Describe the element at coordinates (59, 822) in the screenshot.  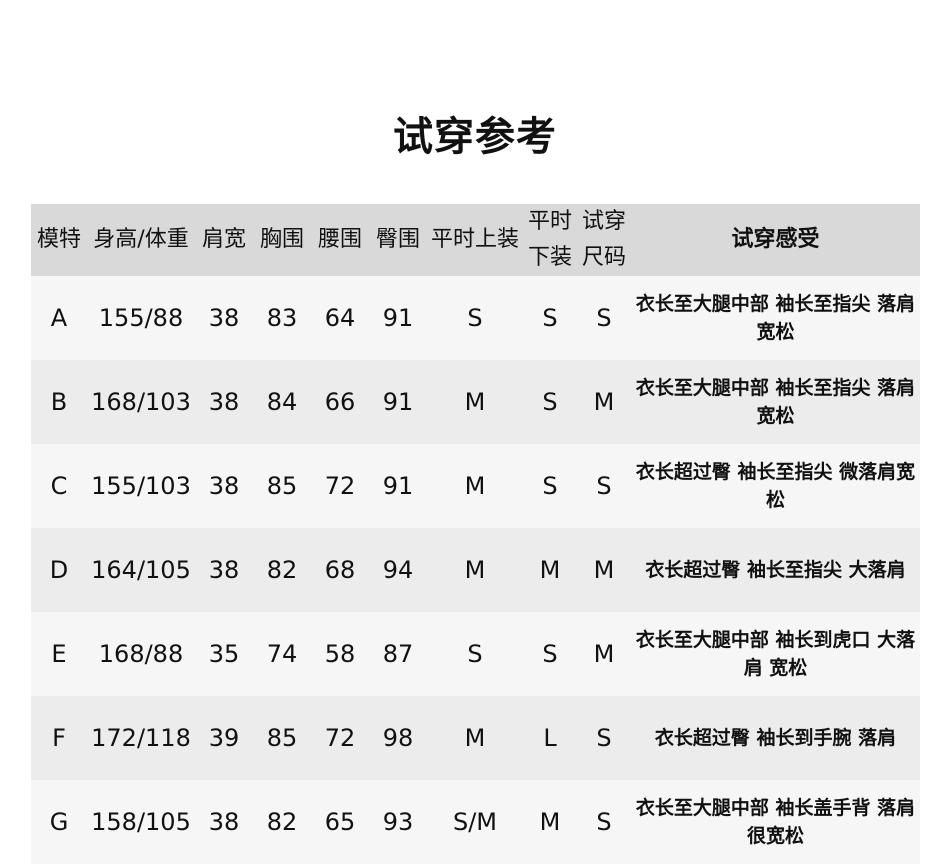
I see `cell-model: G` at that location.